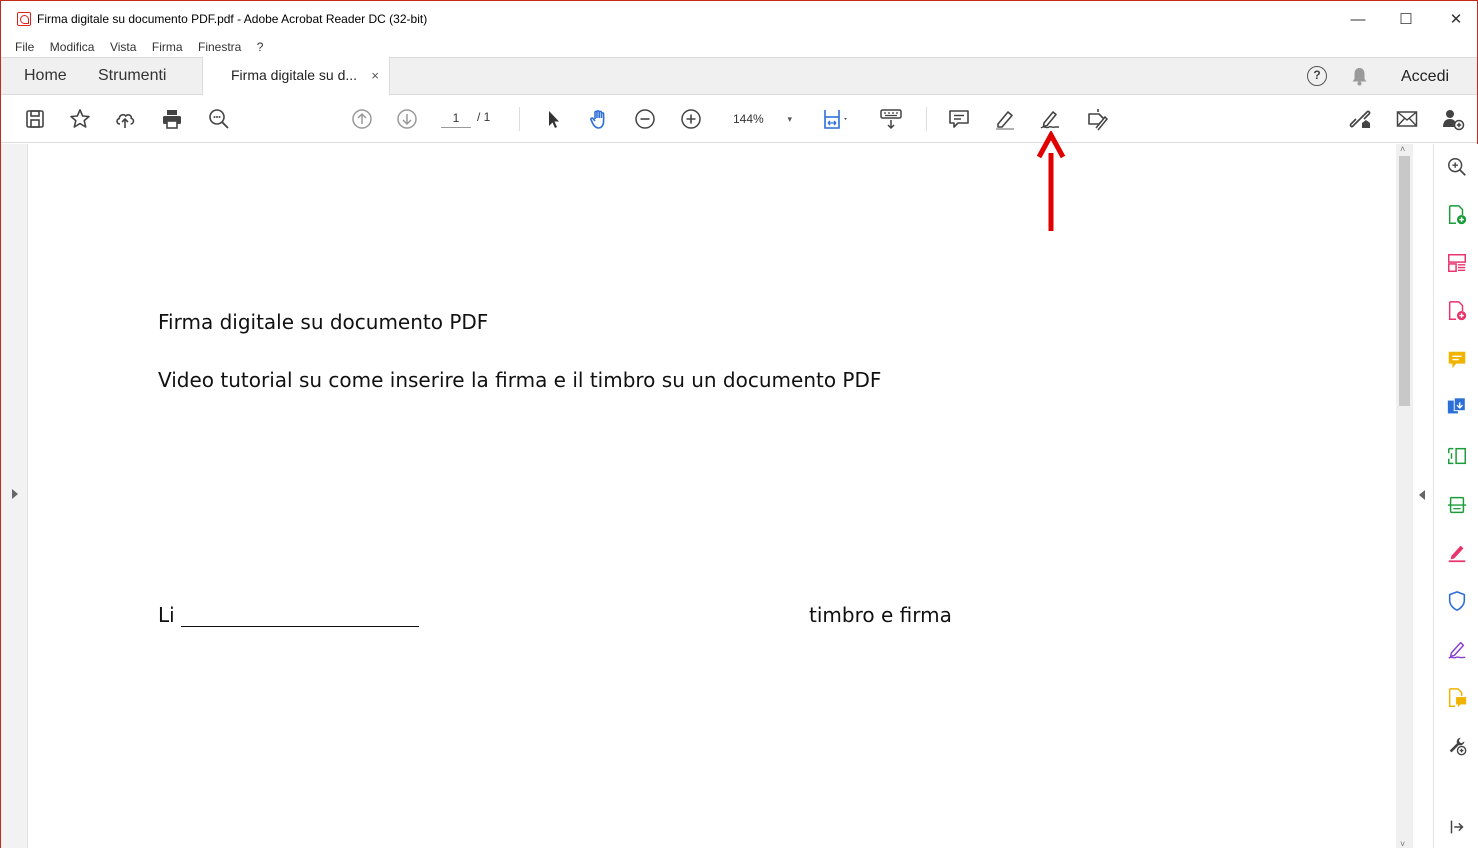 The width and height of the screenshot is (1478, 848). Describe the element at coordinates (1457, 601) in the screenshot. I see `protect-shield-icon` at that location.